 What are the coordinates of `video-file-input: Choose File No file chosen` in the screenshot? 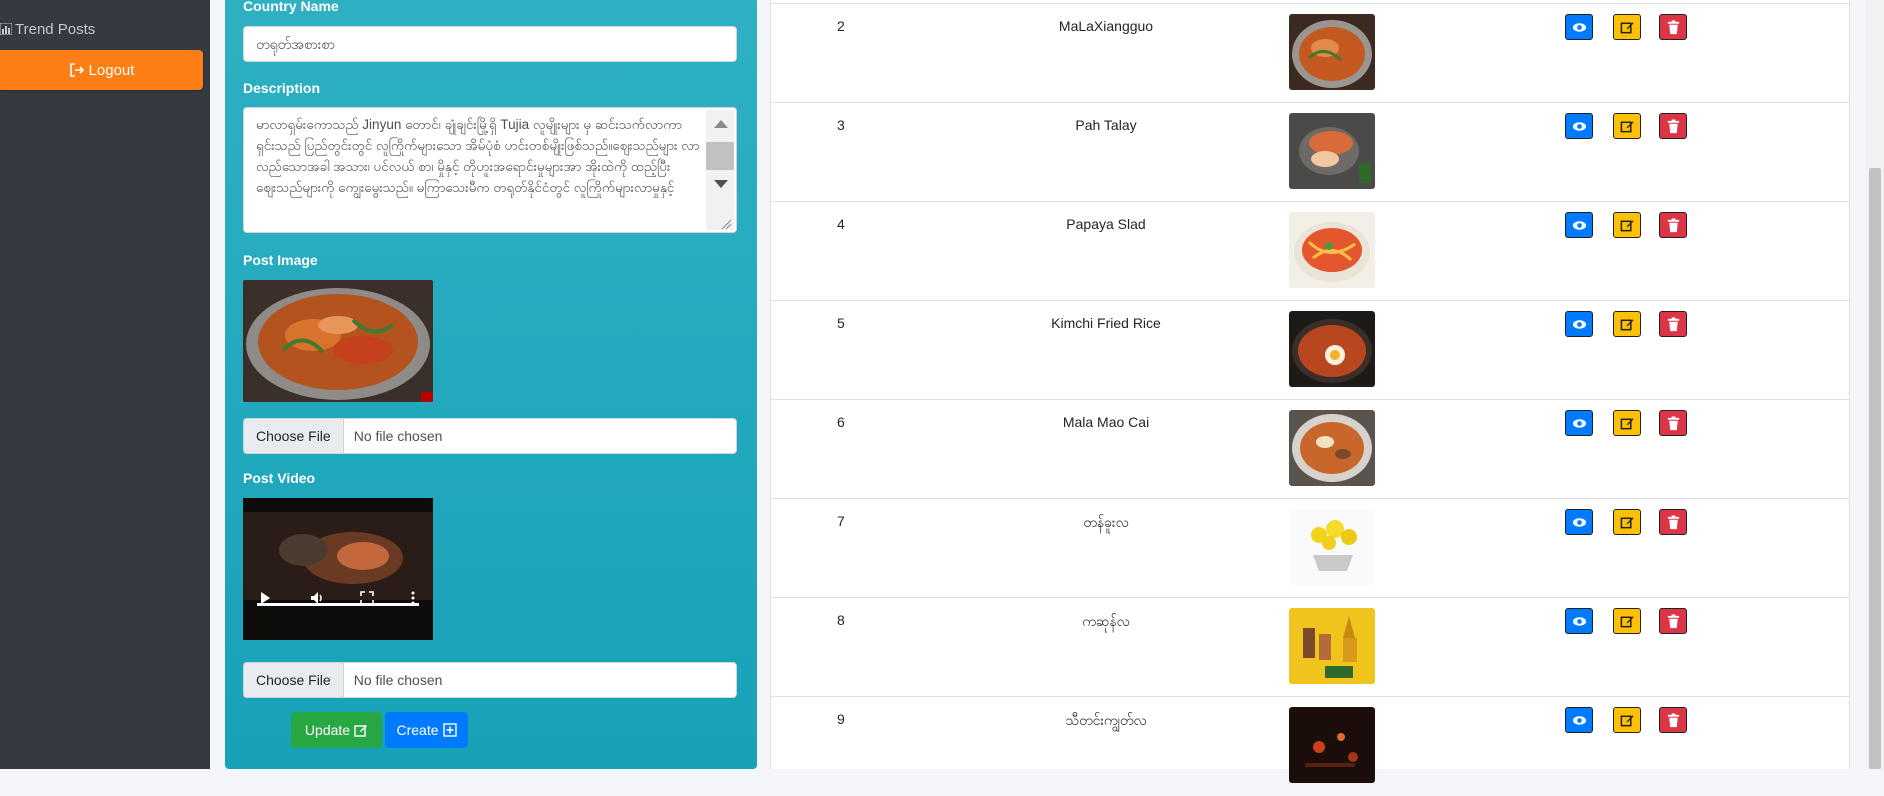 It's located at (490, 680).